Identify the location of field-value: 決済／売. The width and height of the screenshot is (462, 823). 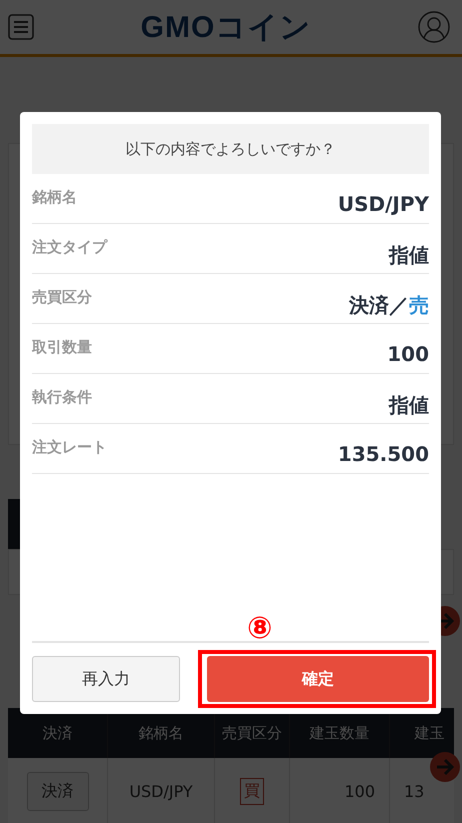
(389, 305).